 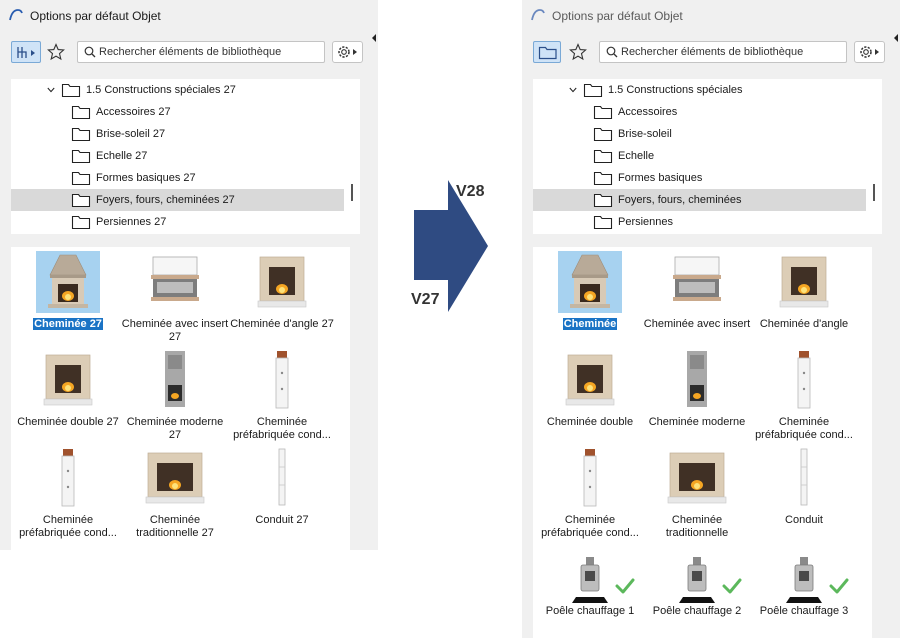 I want to click on fireplace-corner-icon, so click(x=804, y=282).